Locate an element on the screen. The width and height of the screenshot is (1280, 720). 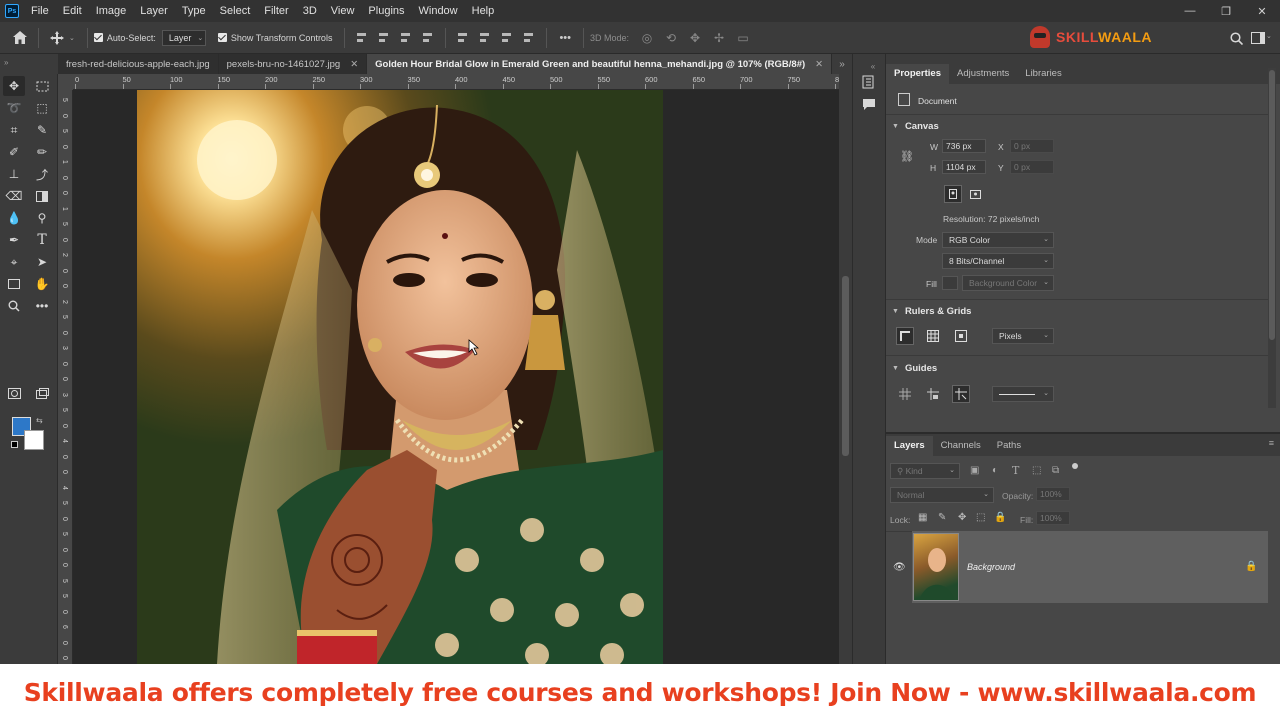
menu-select: Select is located at coordinates (235, 11).